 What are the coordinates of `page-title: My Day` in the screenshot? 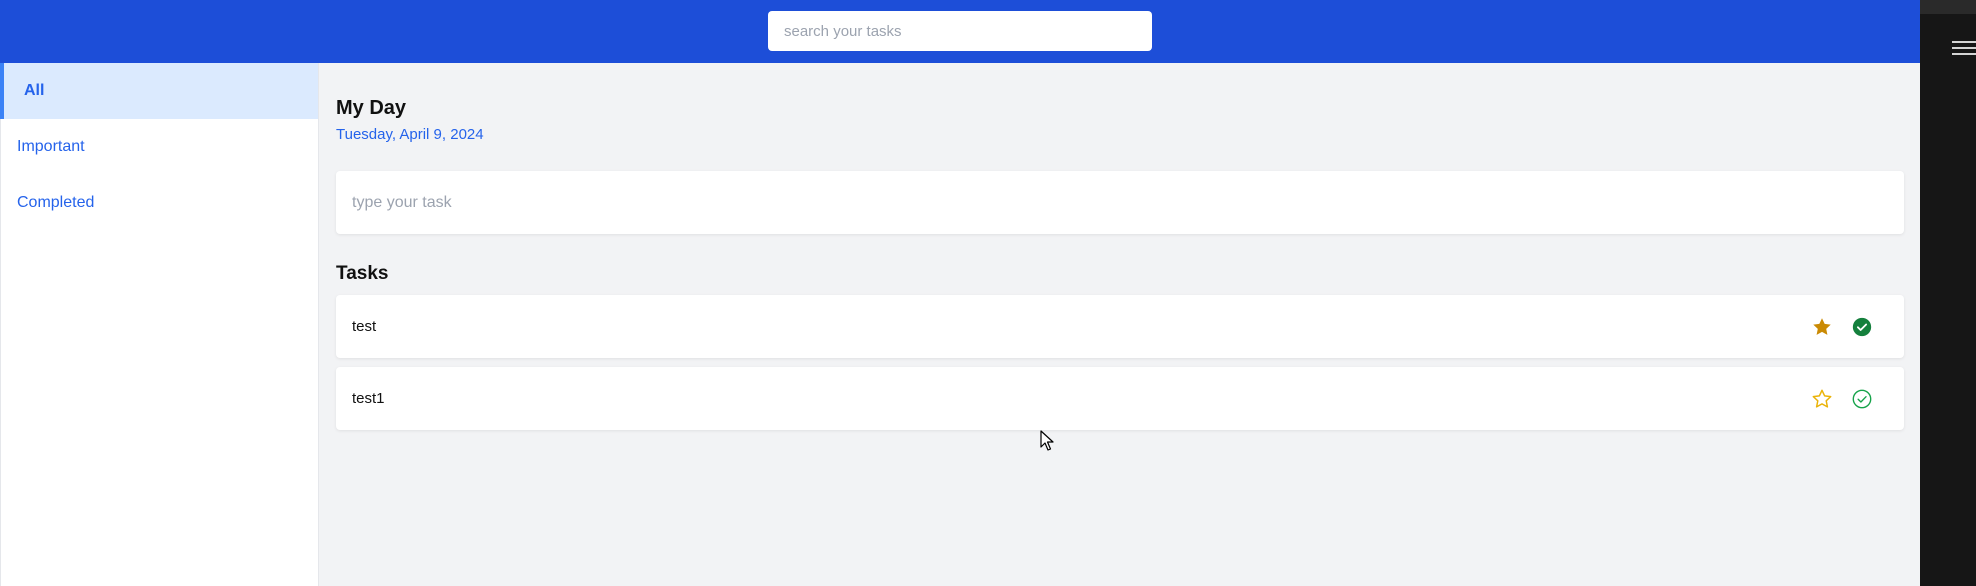 It's located at (371, 108).